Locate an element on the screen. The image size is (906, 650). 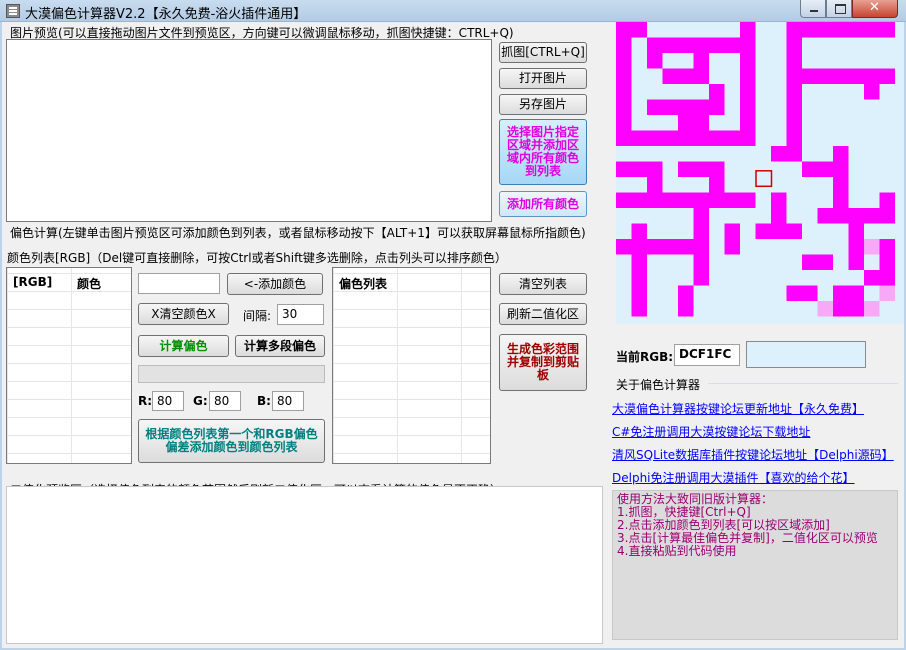
generate-copy-button: 生成色彩范围并复制到剪贴板 is located at coordinates (543, 362).